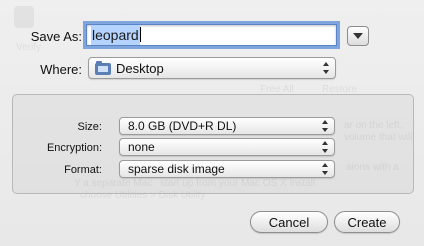  I want to click on format-value: sparse disk image, so click(176, 169).